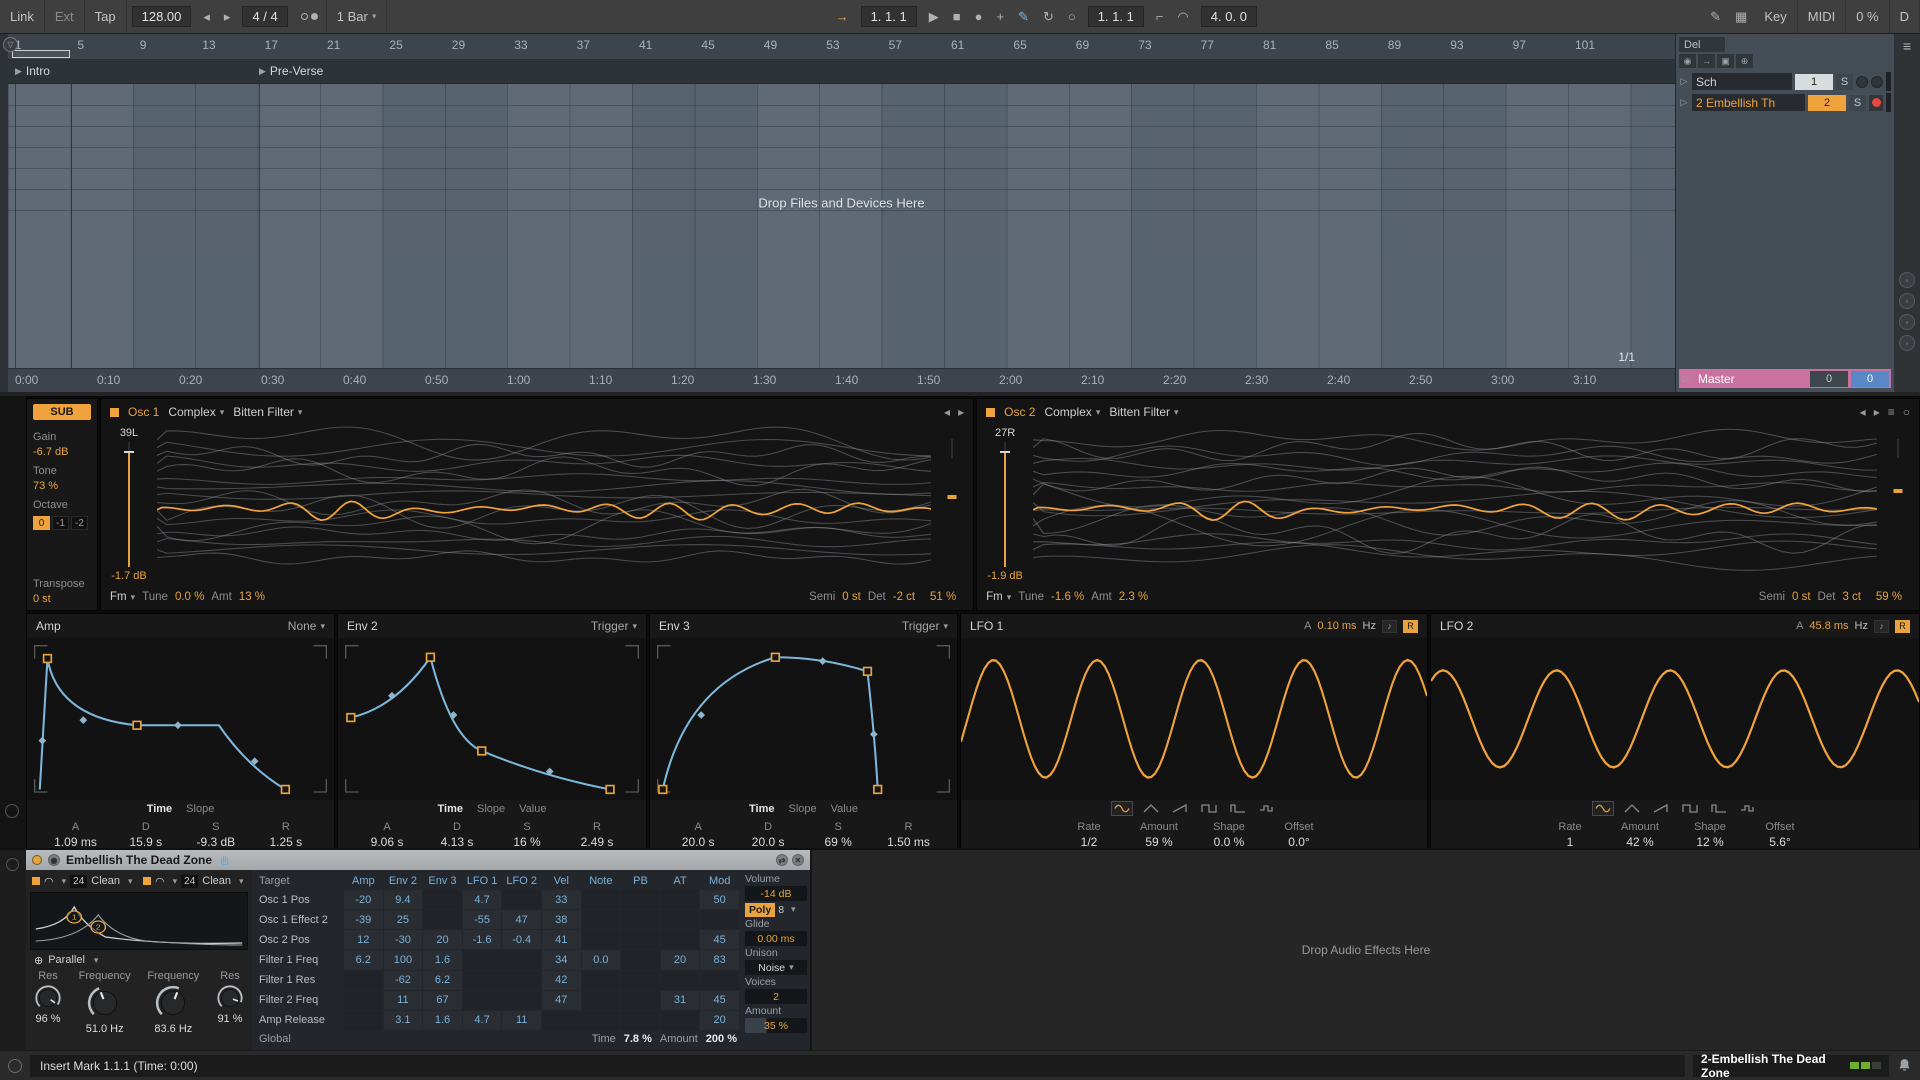 This screenshot has height=1080, width=1920. I want to click on matrix-cell: 1.6, so click(442, 1020).